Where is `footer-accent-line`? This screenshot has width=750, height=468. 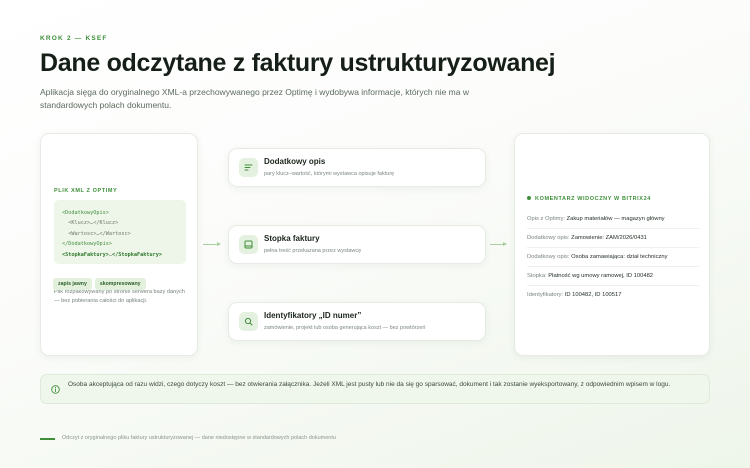
footer-accent-line is located at coordinates (47, 439).